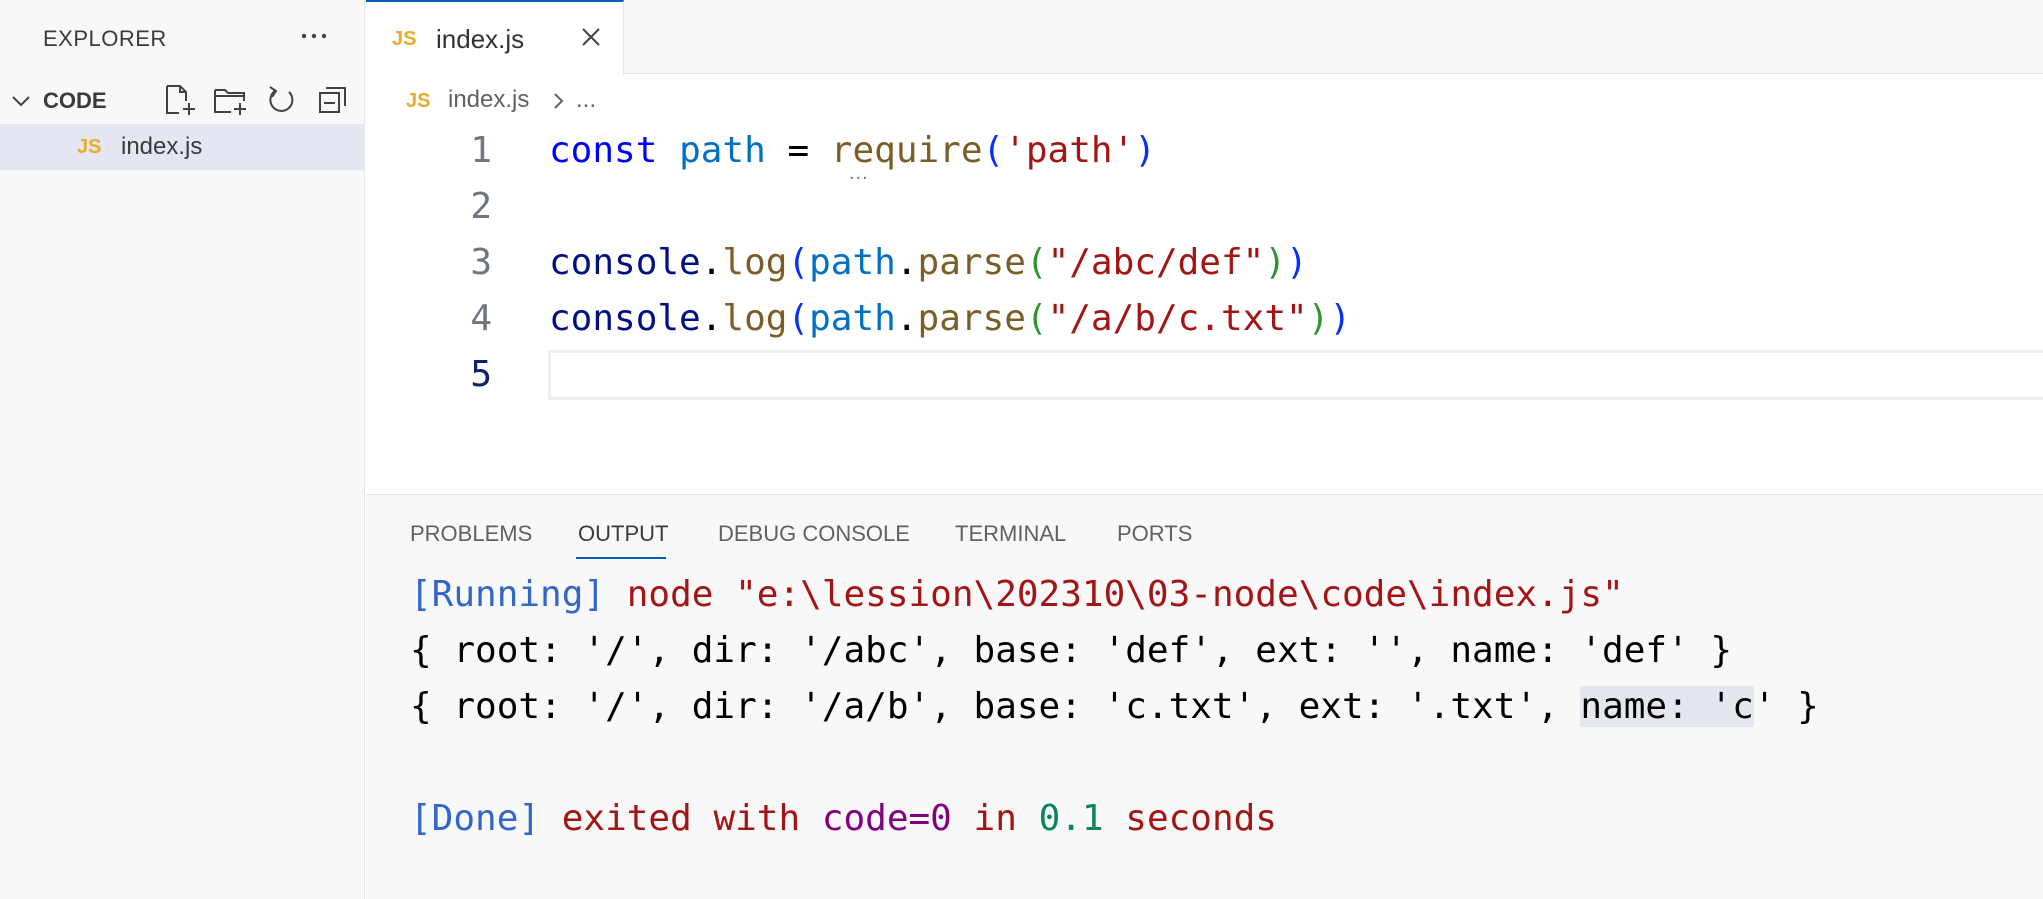  What do you see at coordinates (814, 534) in the screenshot?
I see `tab-debug-console: DEBUG CONSOLE` at bounding box center [814, 534].